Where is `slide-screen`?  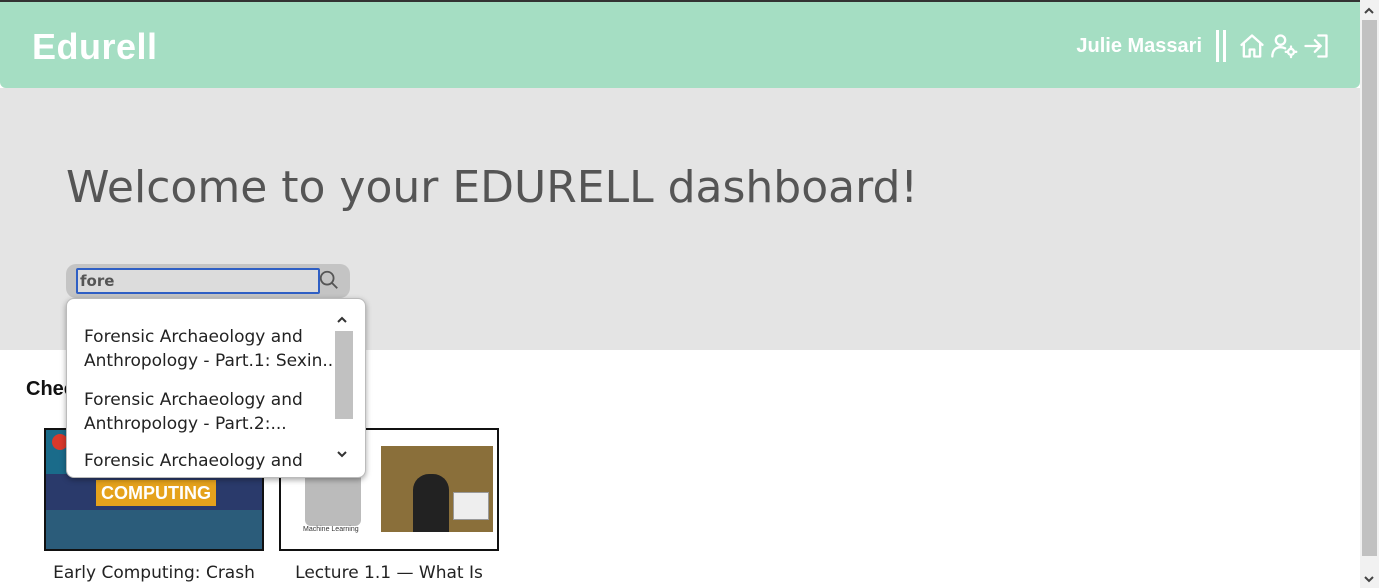
slide-screen is located at coordinates (471, 506).